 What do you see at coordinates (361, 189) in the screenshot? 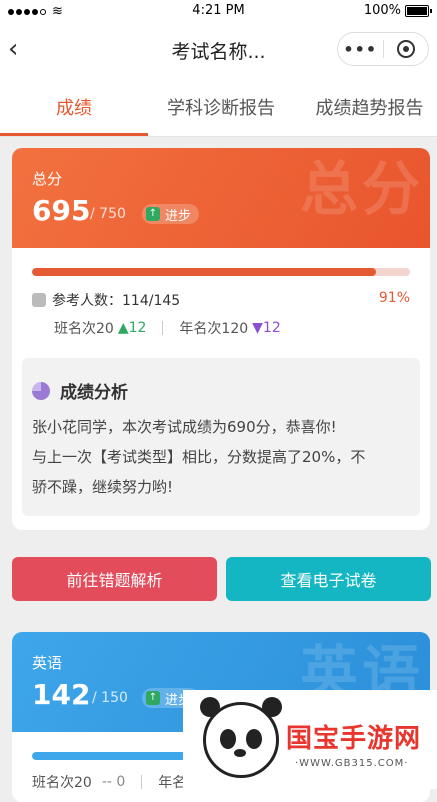
I see `total-watermark: 总分` at bounding box center [361, 189].